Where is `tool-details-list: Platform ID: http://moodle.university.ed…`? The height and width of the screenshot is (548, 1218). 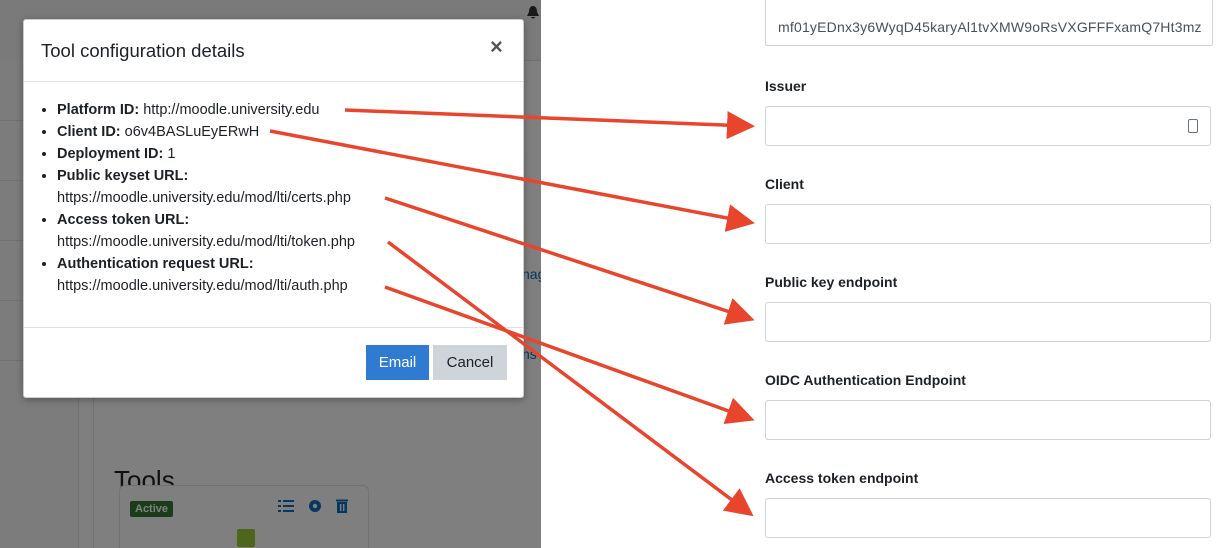 tool-details-list: Platform ID: http://moodle.university.ed… is located at coordinates (196, 198).